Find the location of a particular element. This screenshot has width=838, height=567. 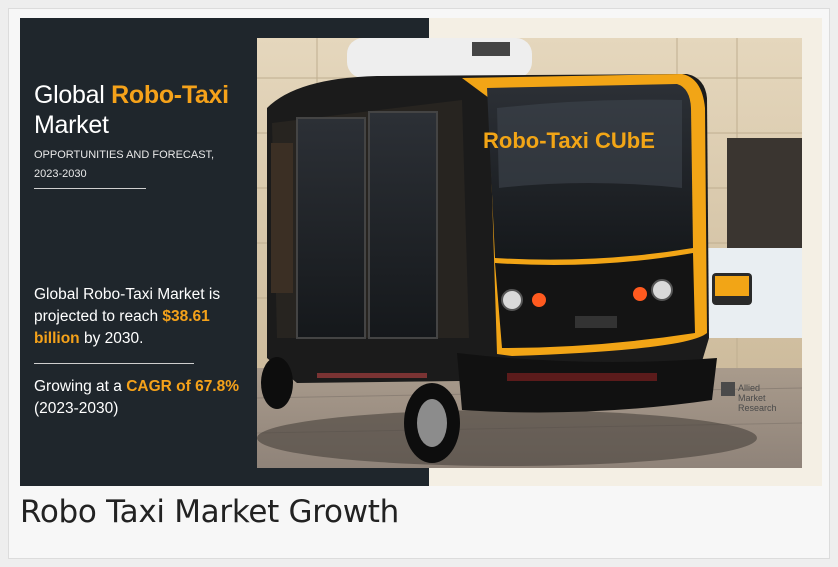

vehicle-label: Robo-Taxi CUbE is located at coordinates (569, 140).